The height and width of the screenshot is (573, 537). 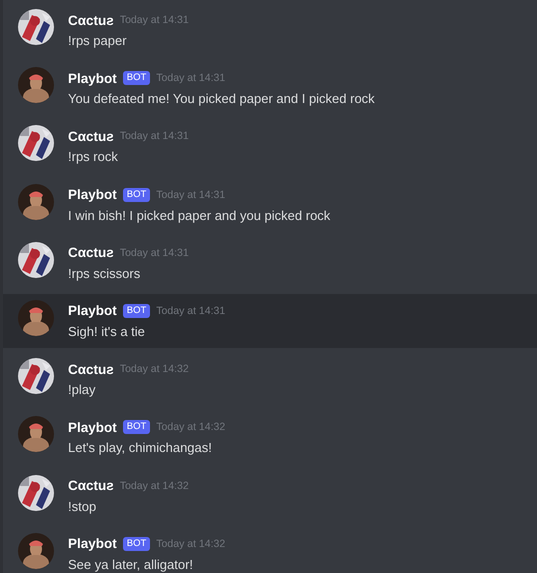 What do you see at coordinates (131, 564) in the screenshot?
I see `message-text: See ya later, alligator!` at bounding box center [131, 564].